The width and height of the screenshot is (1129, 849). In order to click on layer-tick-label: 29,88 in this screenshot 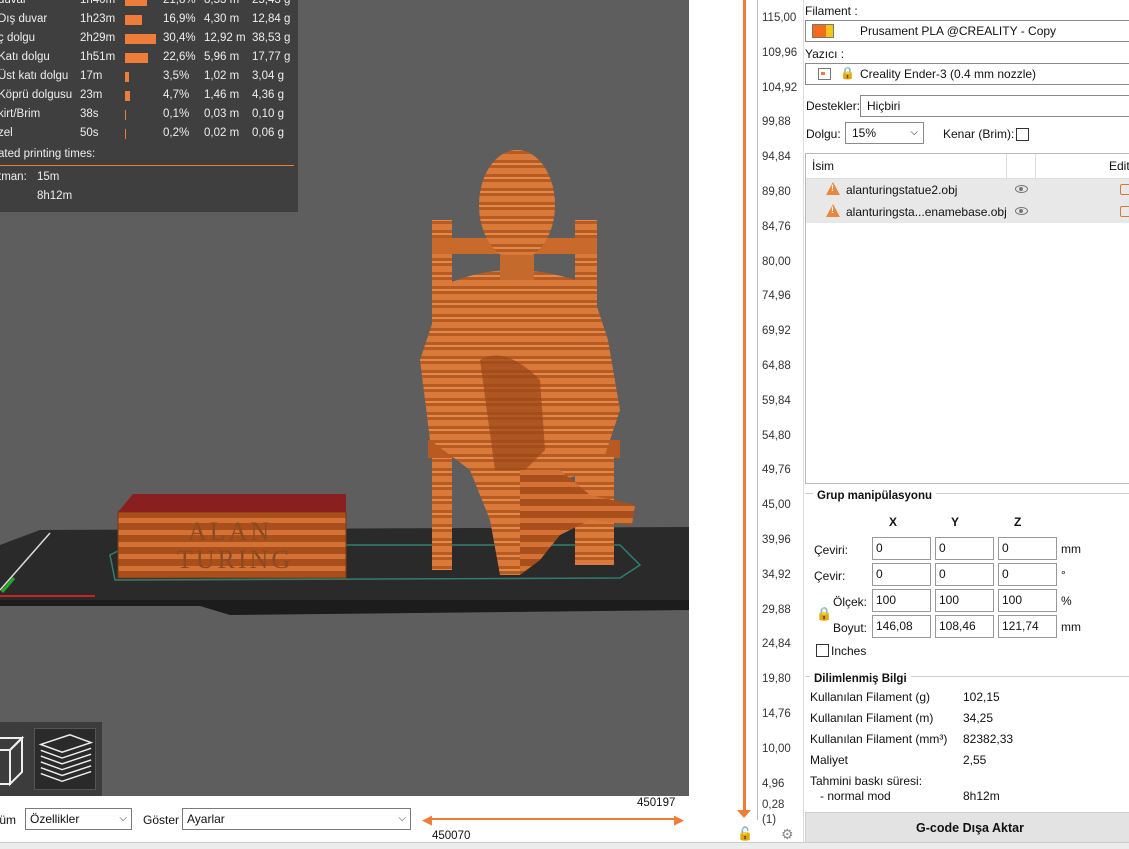, I will do `click(776, 609)`.